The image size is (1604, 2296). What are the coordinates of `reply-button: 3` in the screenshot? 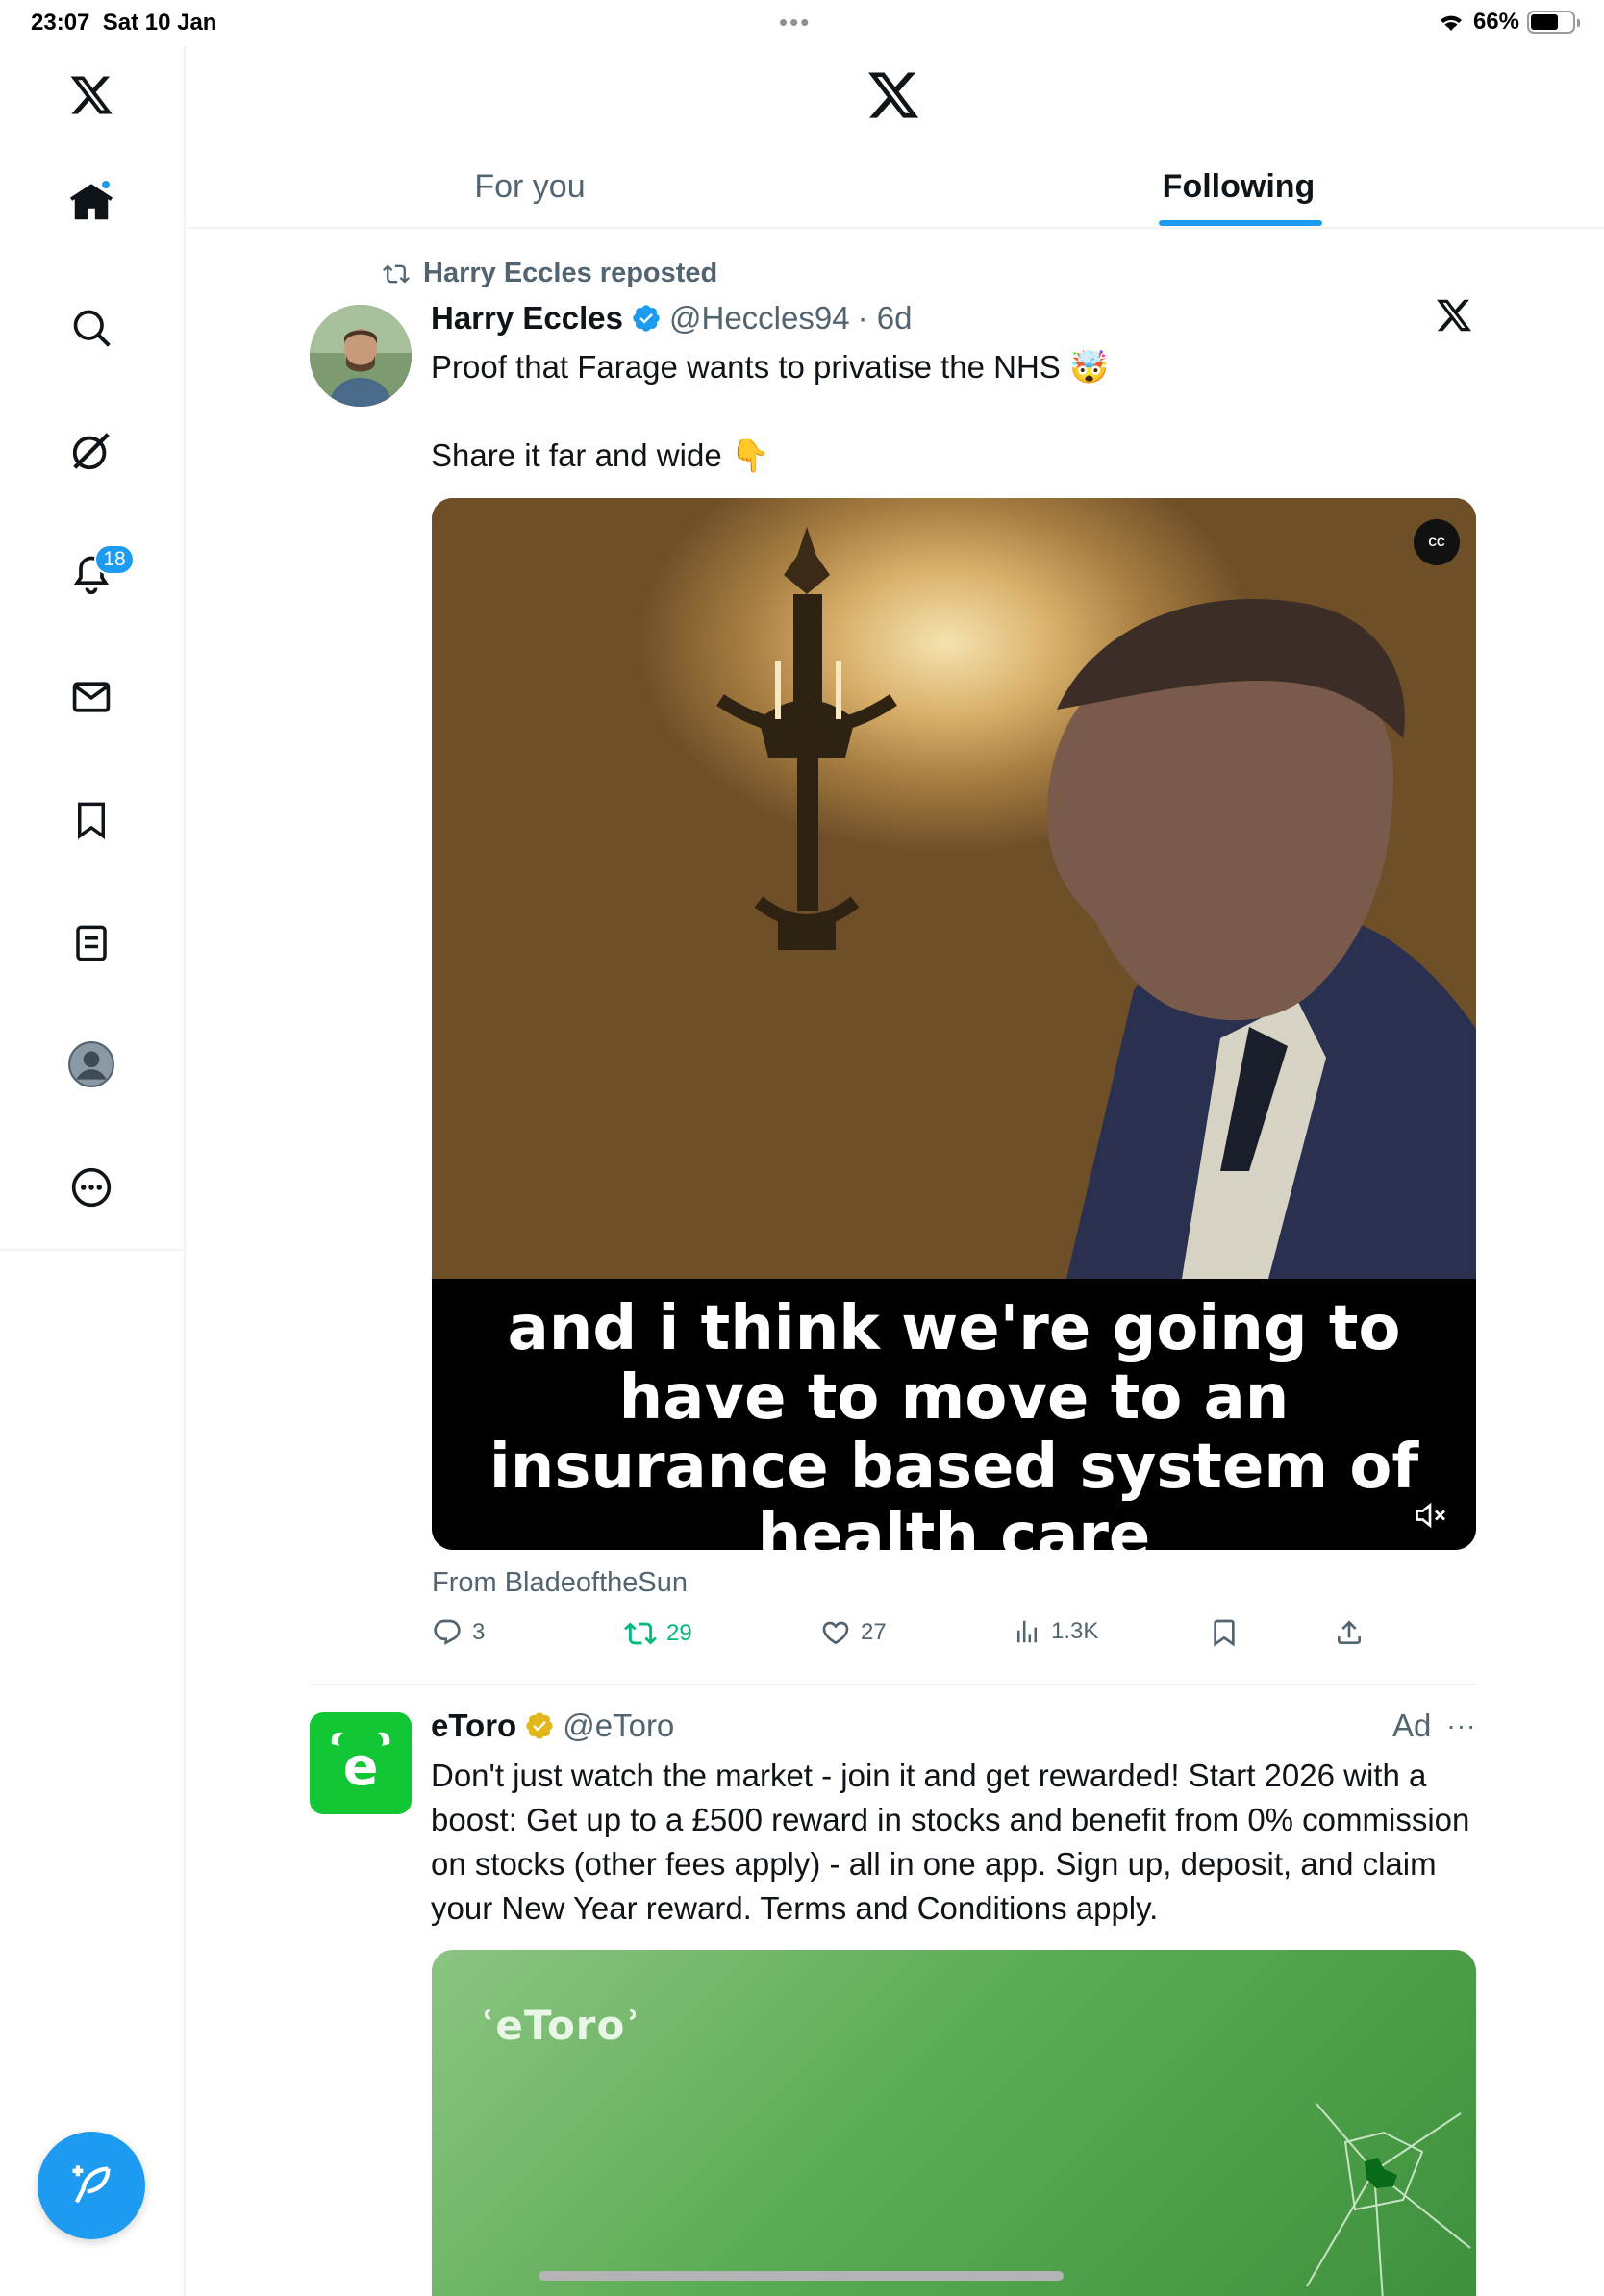 It's located at (458, 1632).